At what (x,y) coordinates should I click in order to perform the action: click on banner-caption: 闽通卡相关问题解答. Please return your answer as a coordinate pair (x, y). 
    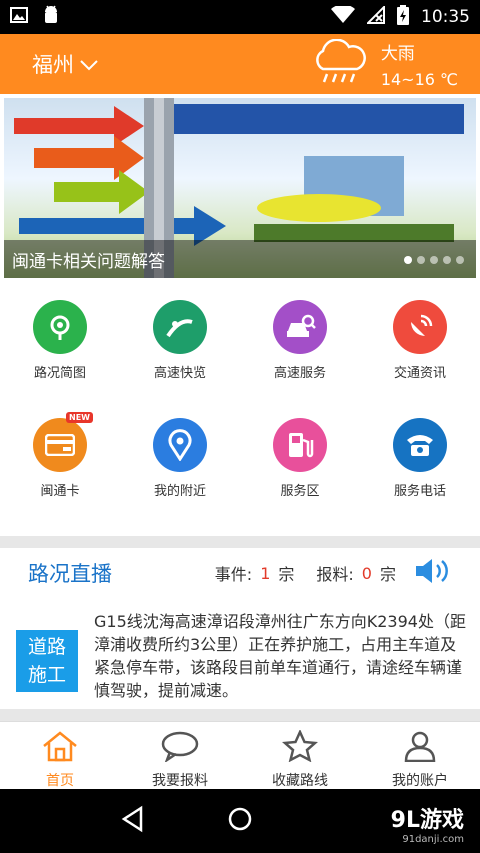
    Looking at the image, I should click on (88, 259).